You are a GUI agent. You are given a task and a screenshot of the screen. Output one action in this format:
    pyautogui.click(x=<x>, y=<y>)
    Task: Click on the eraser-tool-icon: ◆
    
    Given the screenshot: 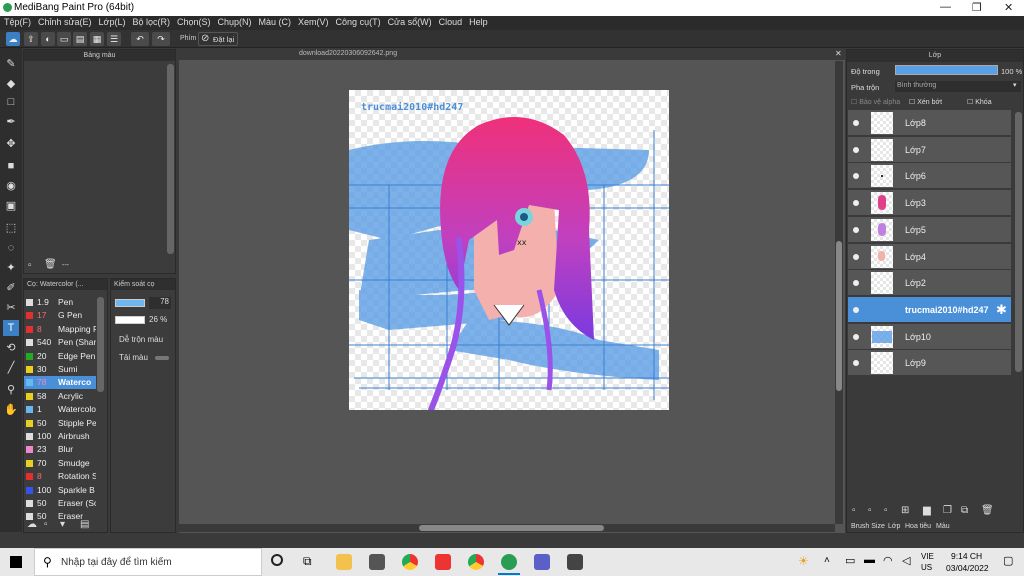 What is the action you would take?
    pyautogui.click(x=11, y=84)
    